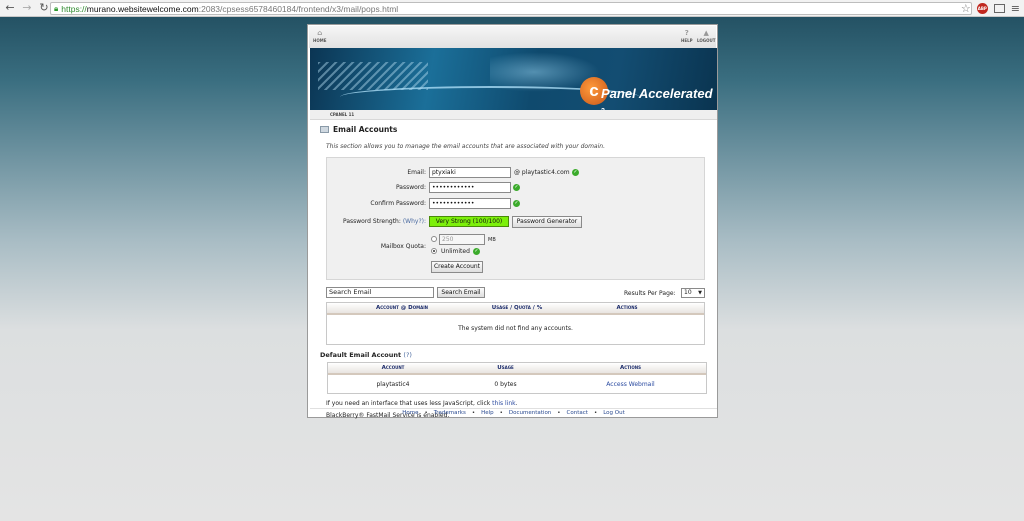 Image resolution: width=1024 pixels, height=521 pixels. I want to click on quota-unlimited-radio, so click(434, 251).